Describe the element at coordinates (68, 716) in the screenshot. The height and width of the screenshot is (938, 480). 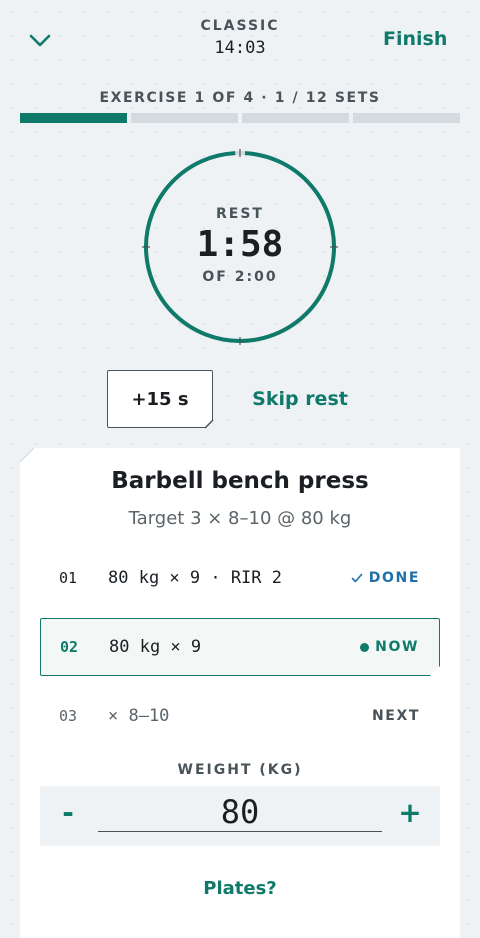
I see `set-number: 03` at that location.